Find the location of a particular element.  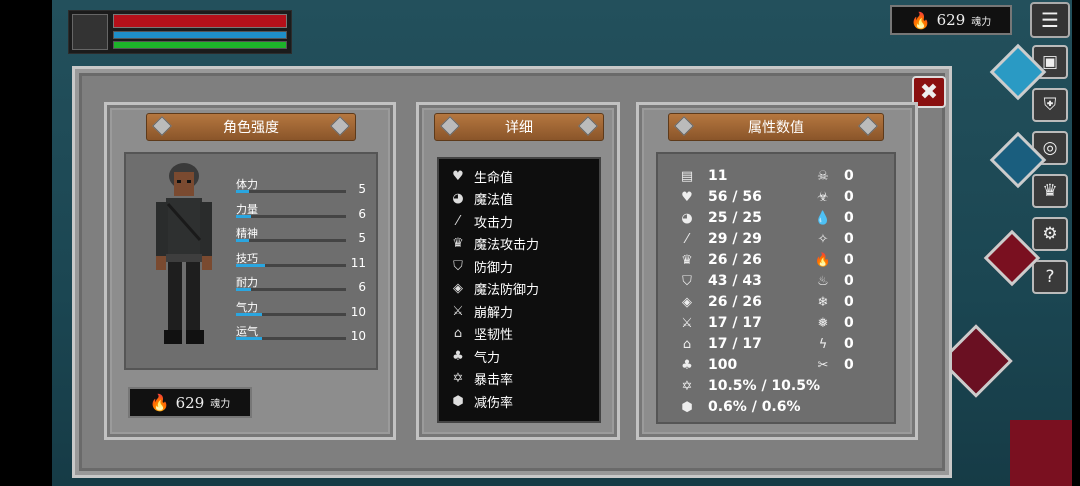

character-figure is located at coordinates (184, 253).